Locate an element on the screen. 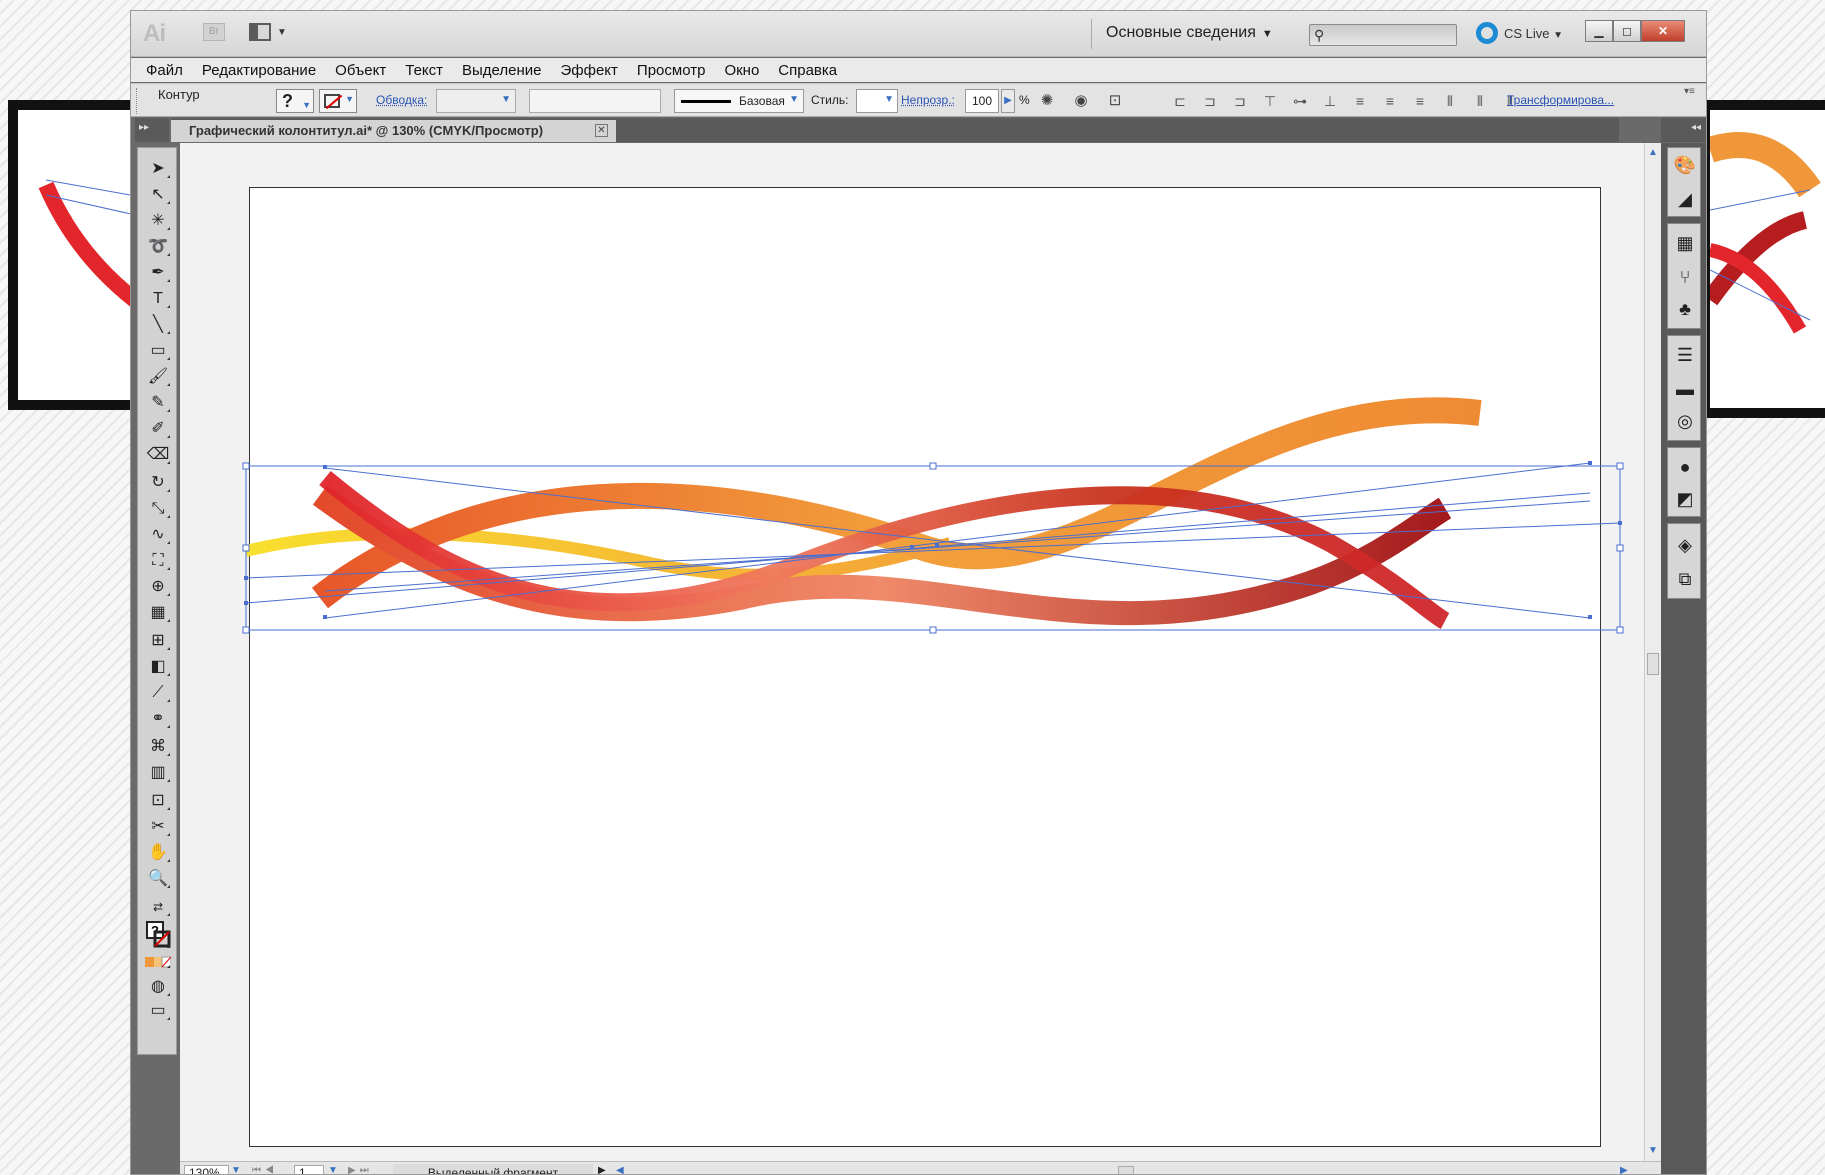 The height and width of the screenshot is (1175, 1825). close-document-button: ✕ is located at coordinates (601, 130).